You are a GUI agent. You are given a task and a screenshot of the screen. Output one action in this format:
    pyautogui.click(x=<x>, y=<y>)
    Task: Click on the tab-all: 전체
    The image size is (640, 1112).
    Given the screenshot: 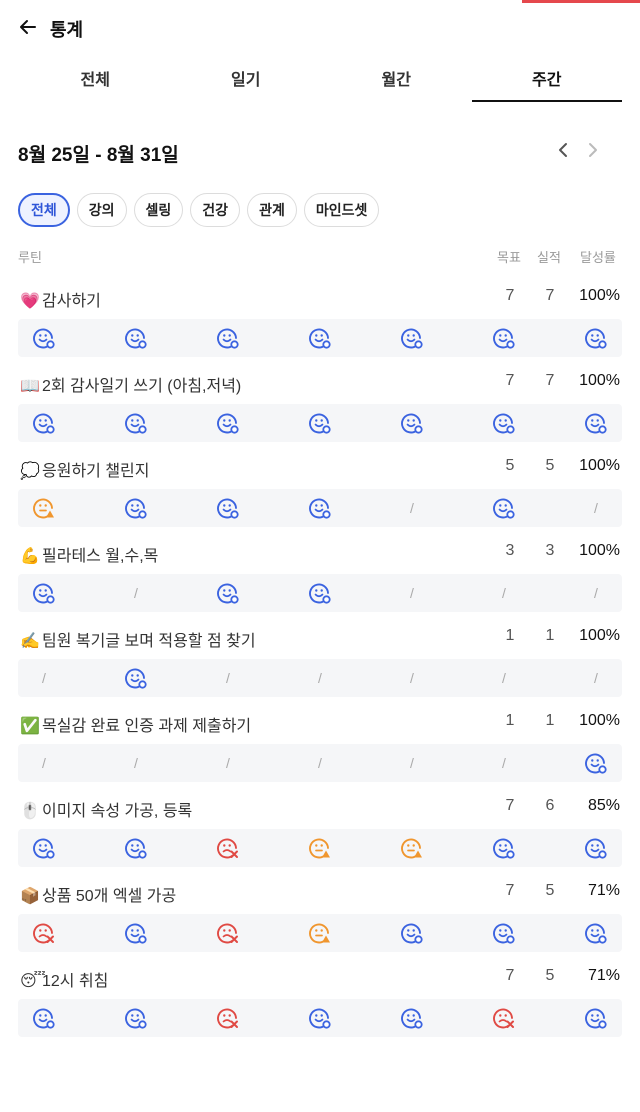 What is the action you would take?
    pyautogui.click(x=95, y=81)
    